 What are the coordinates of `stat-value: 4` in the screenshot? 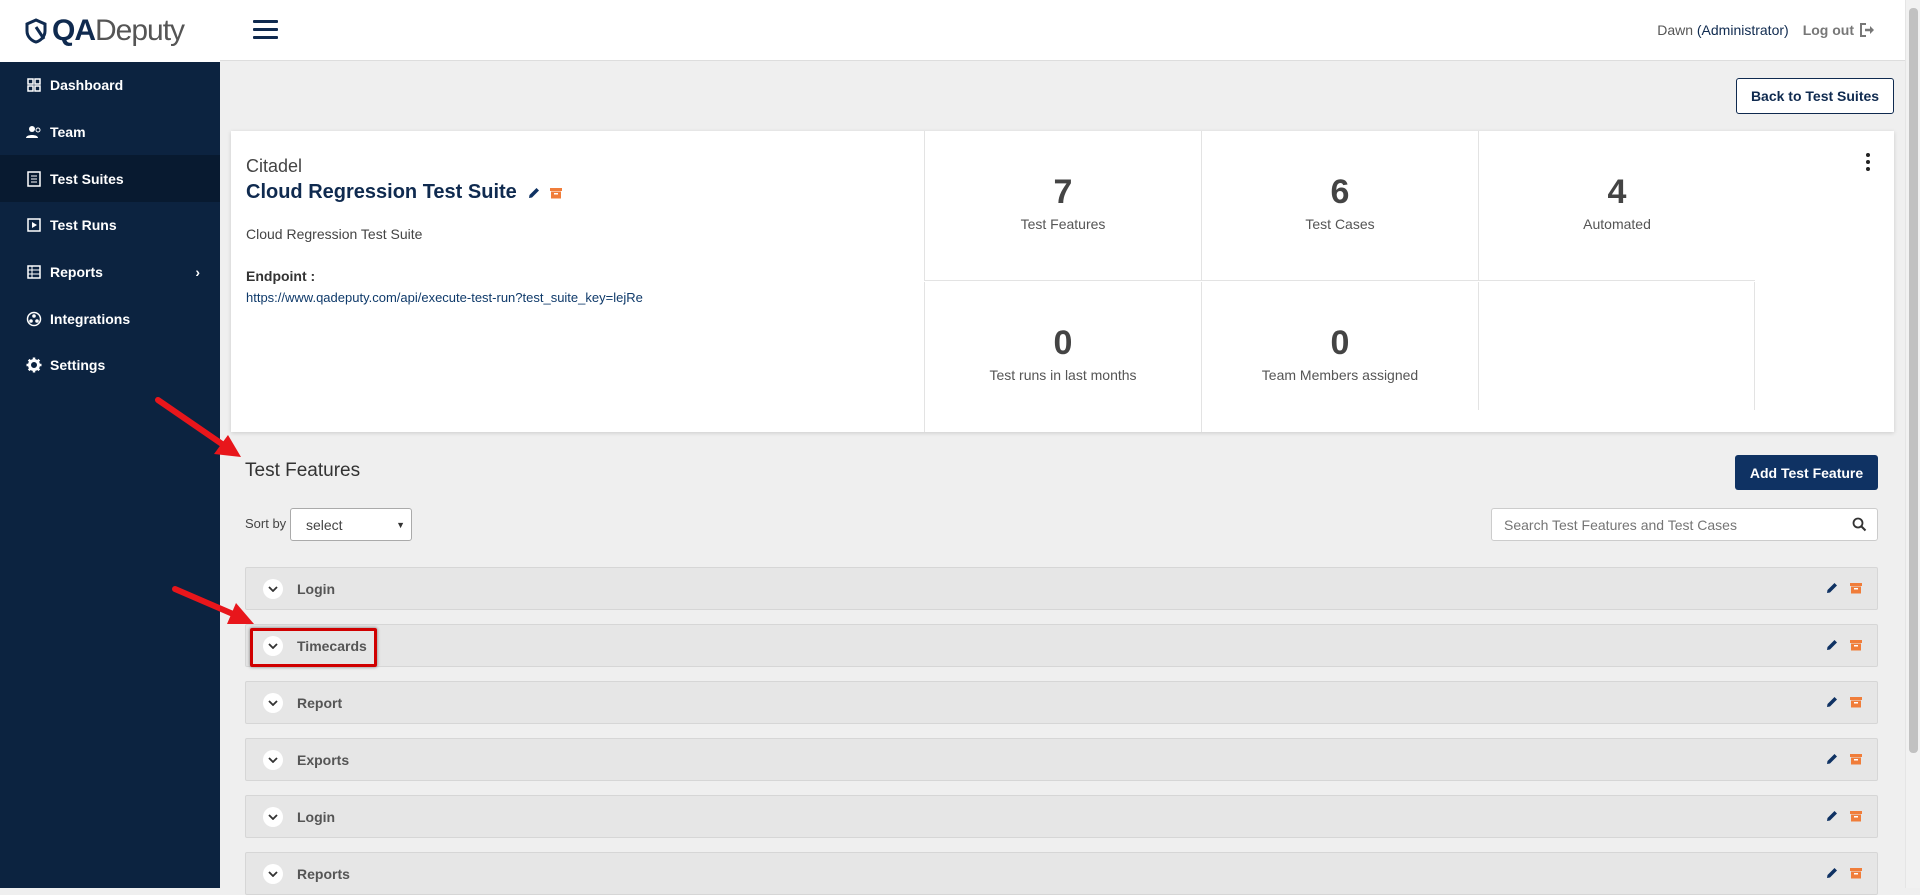 It's located at (1617, 192).